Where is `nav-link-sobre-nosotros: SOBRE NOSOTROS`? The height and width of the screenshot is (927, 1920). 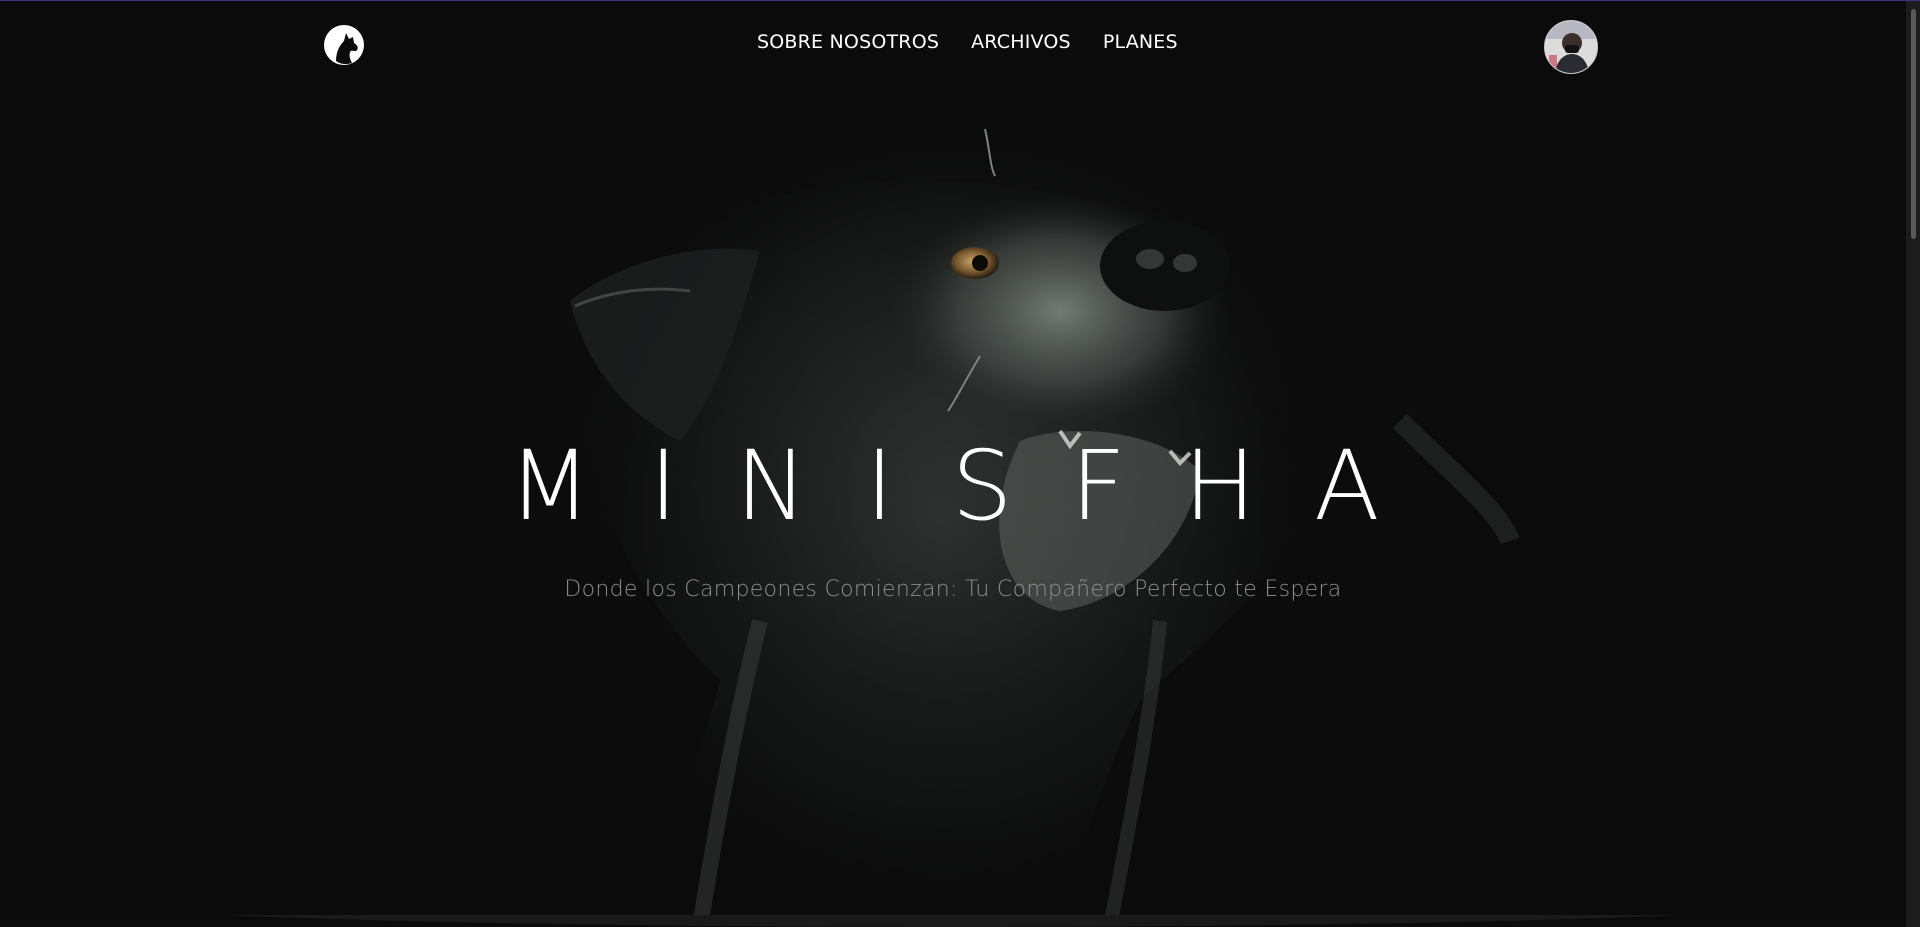
nav-link-sobre-nosotros: SOBRE NOSOTROS is located at coordinates (848, 42).